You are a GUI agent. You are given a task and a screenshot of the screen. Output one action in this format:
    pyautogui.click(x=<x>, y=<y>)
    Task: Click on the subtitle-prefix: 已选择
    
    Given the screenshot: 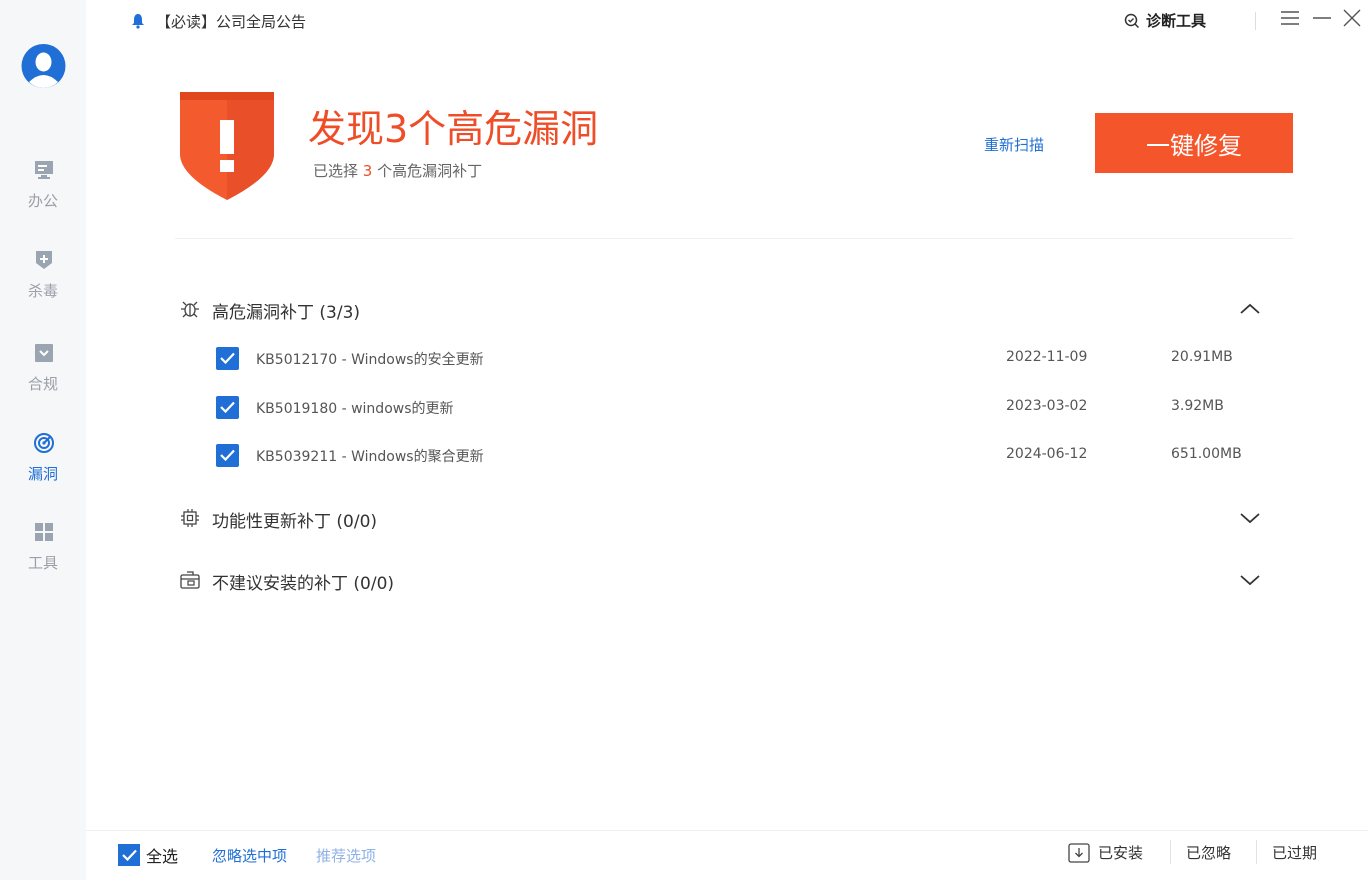 What is the action you would take?
    pyautogui.click(x=336, y=171)
    